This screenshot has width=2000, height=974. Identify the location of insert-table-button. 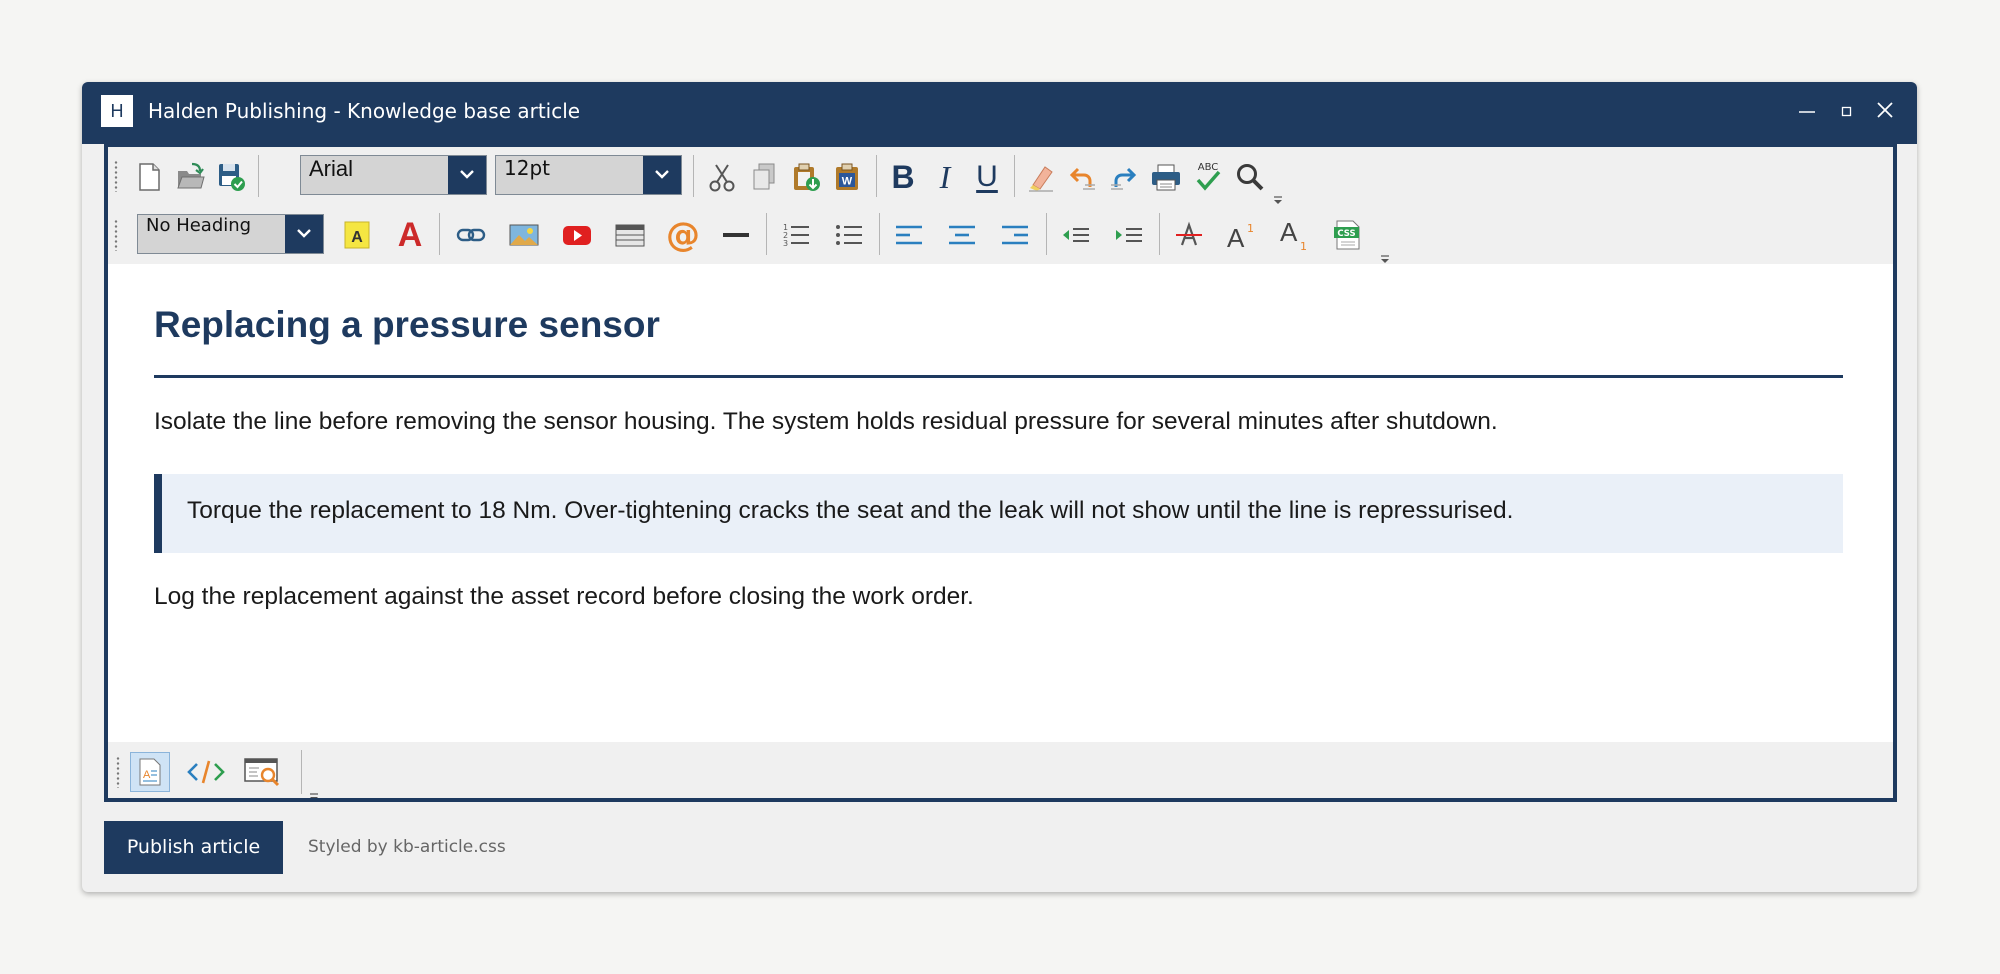
(630, 235).